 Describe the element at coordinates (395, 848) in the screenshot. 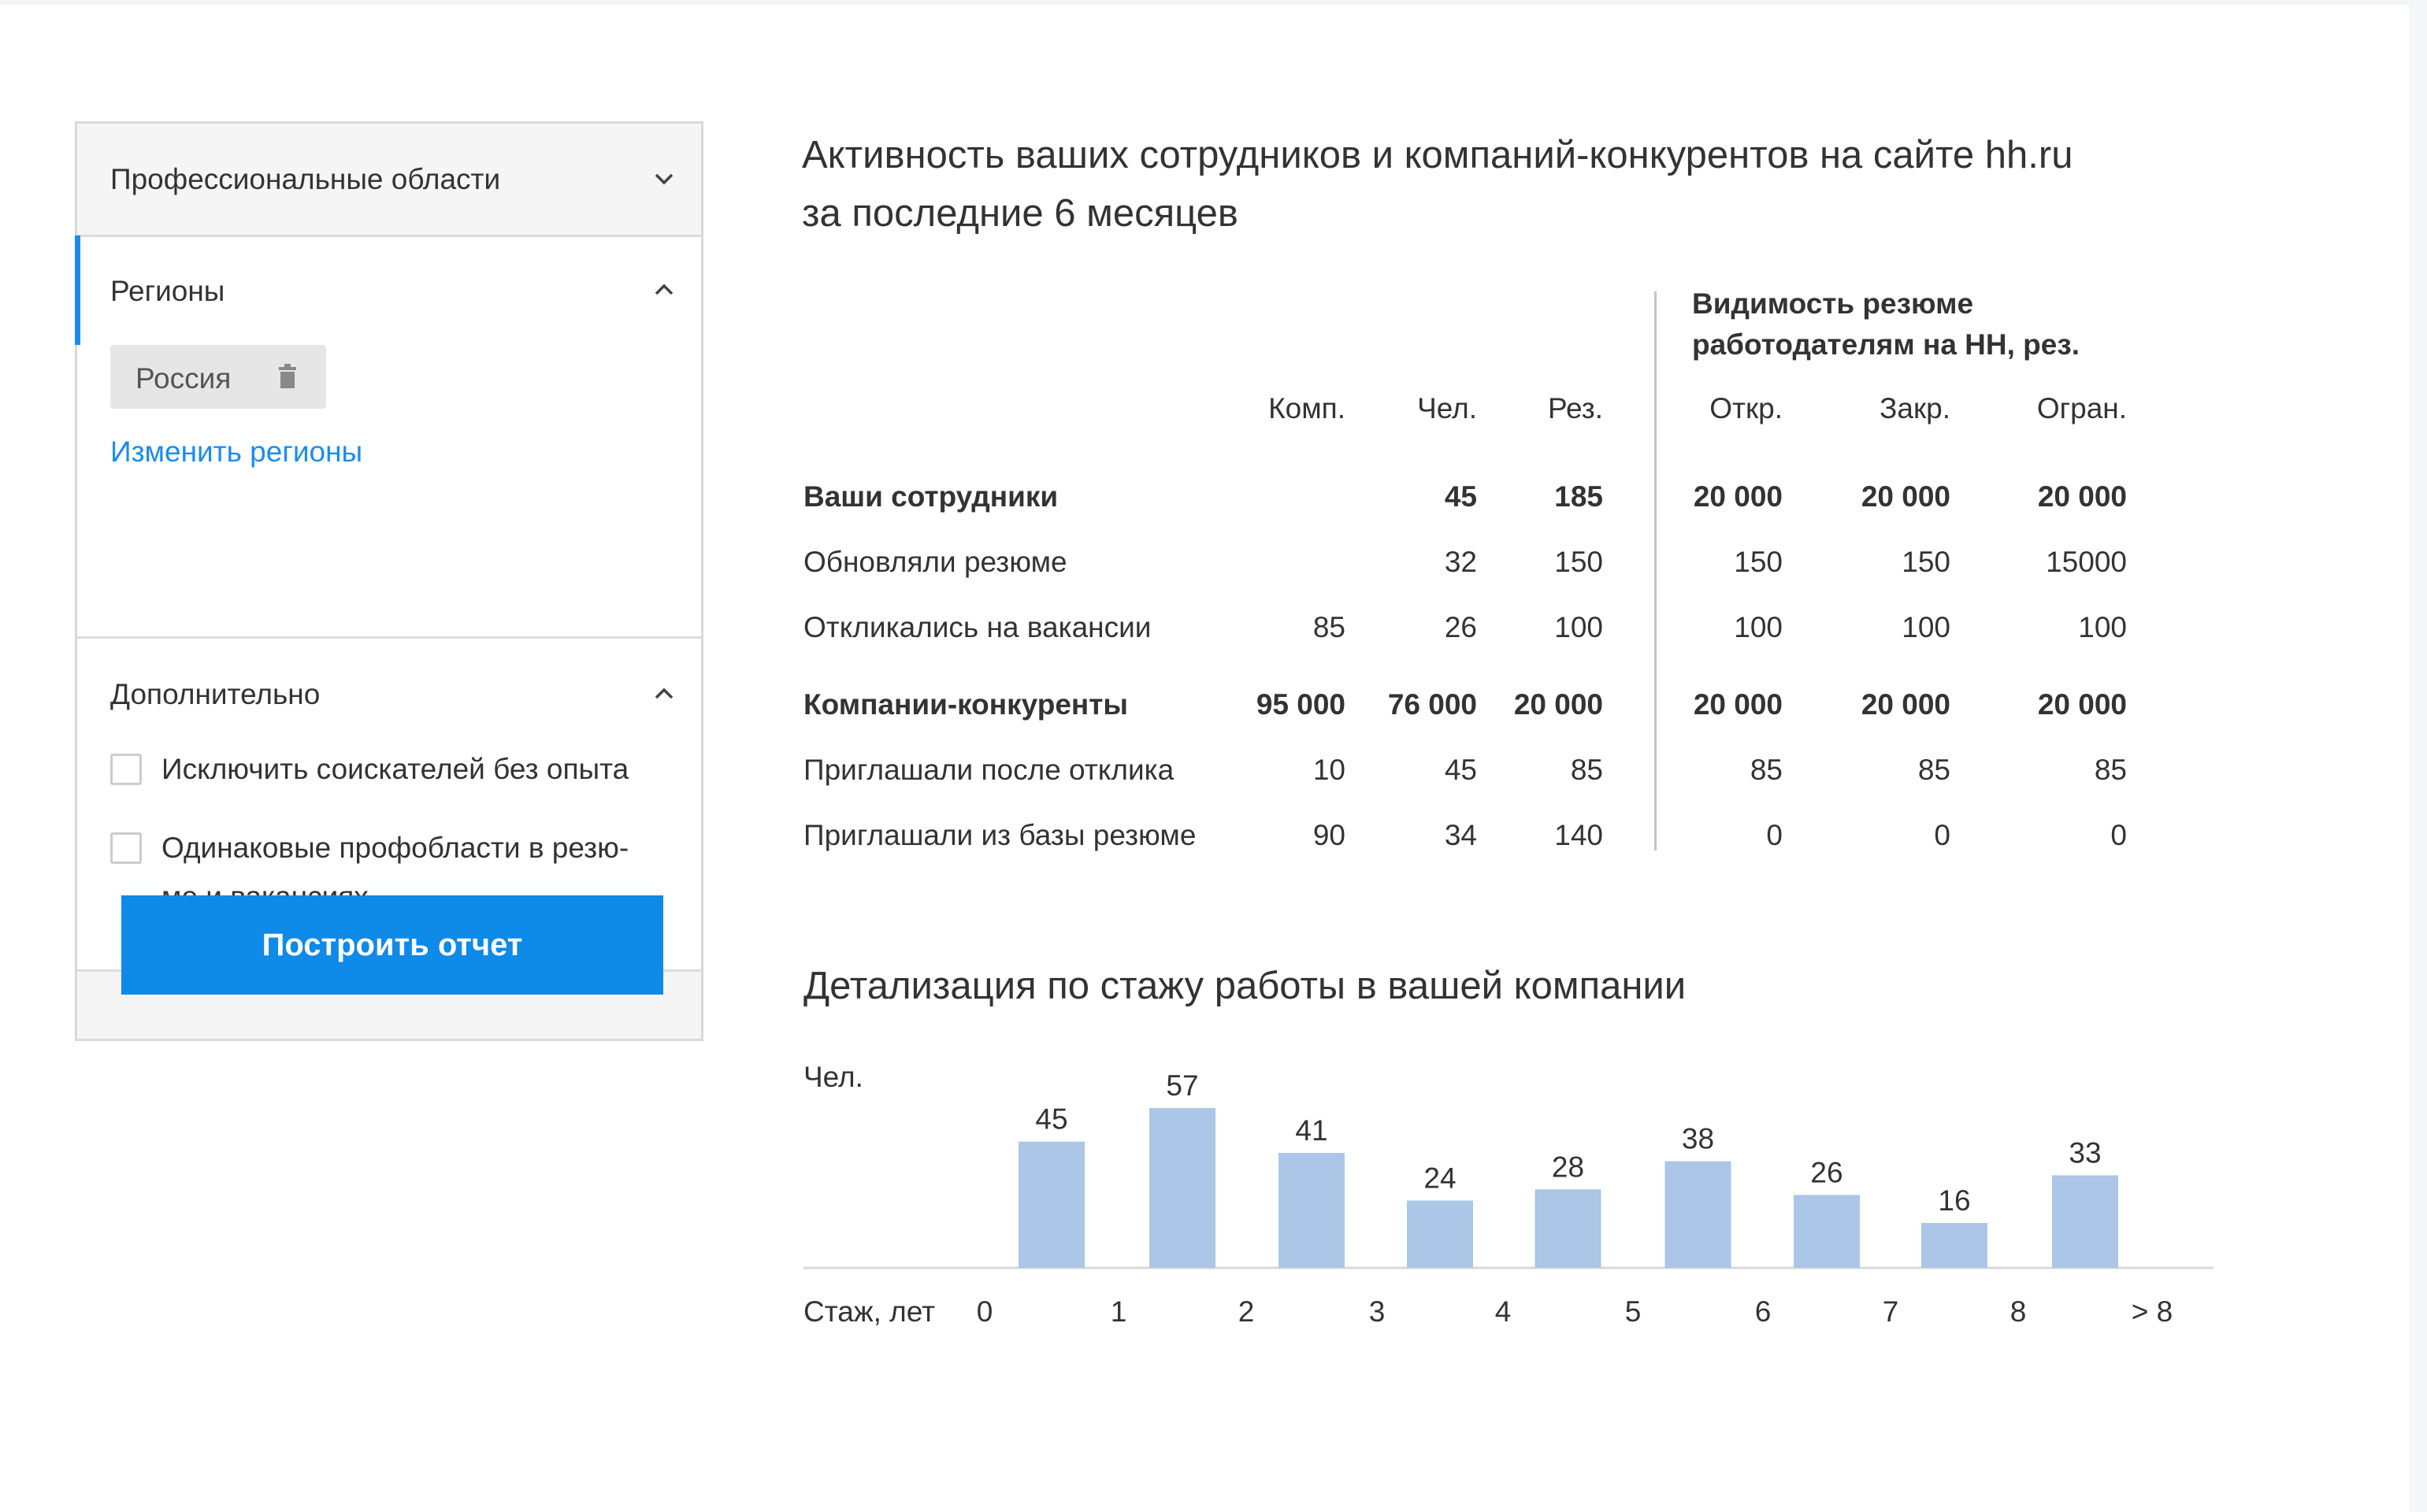

I see `same-prof-areas-label-line1: Одинаковые профобласти в резю-` at that location.